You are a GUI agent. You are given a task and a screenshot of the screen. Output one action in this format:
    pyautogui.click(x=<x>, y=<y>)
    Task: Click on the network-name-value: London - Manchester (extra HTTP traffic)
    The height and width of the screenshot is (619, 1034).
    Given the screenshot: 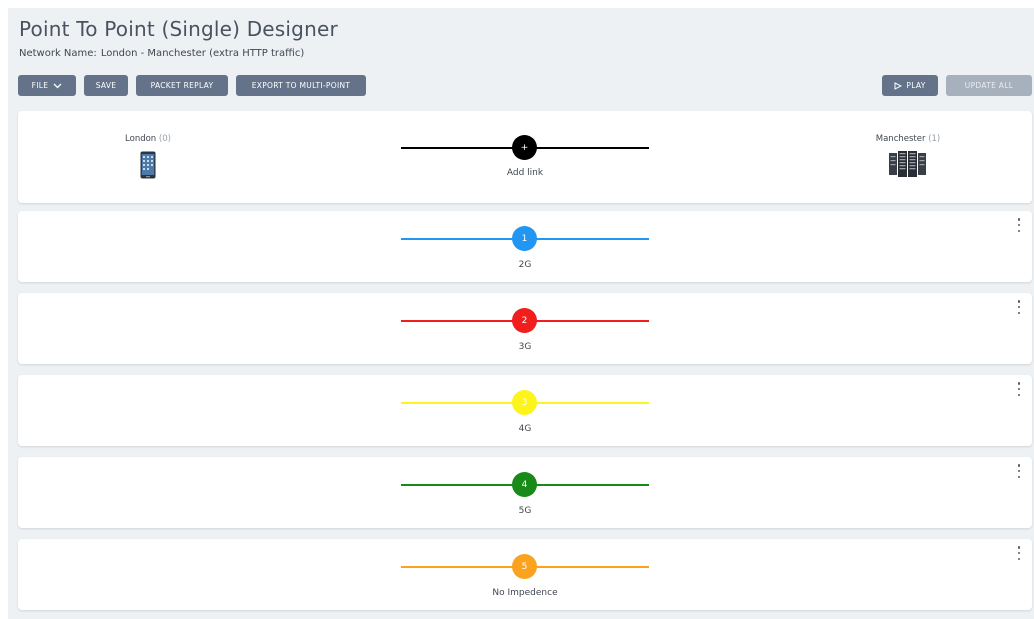 What is the action you would take?
    pyautogui.click(x=202, y=53)
    